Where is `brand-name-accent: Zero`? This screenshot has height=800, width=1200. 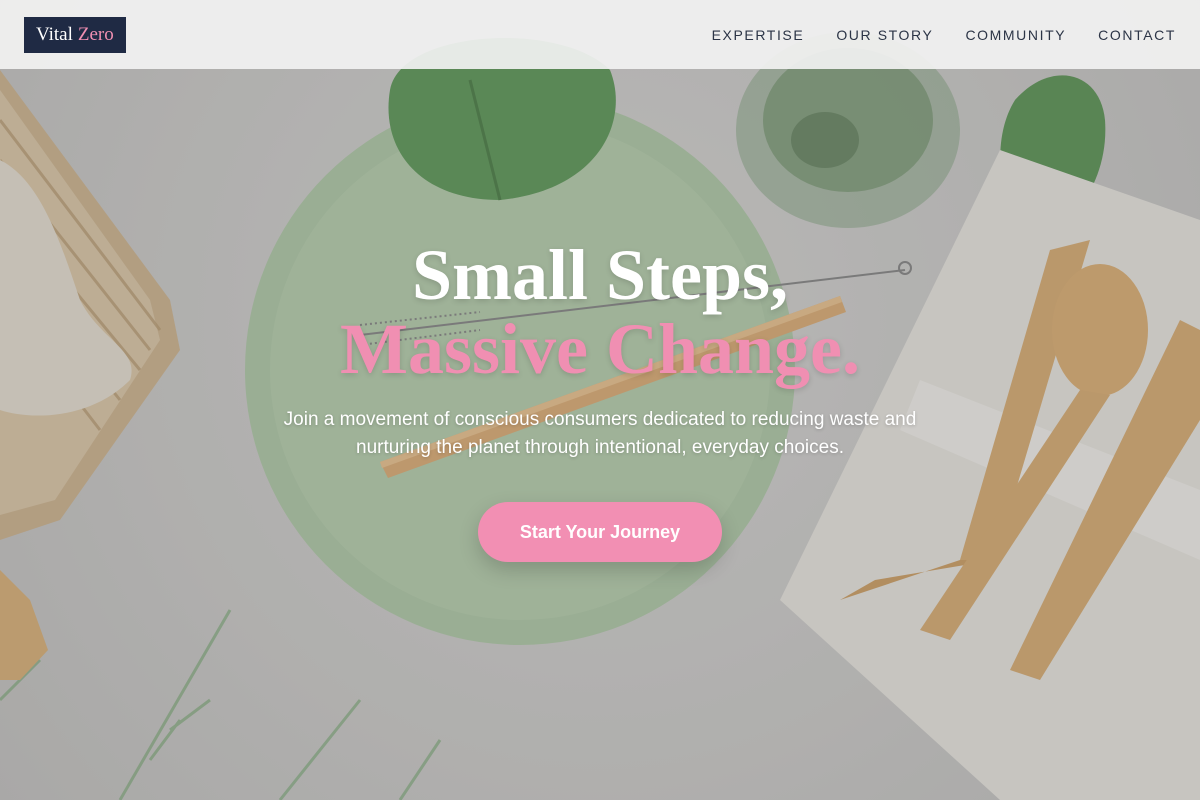 brand-name-accent: Zero is located at coordinates (95, 34).